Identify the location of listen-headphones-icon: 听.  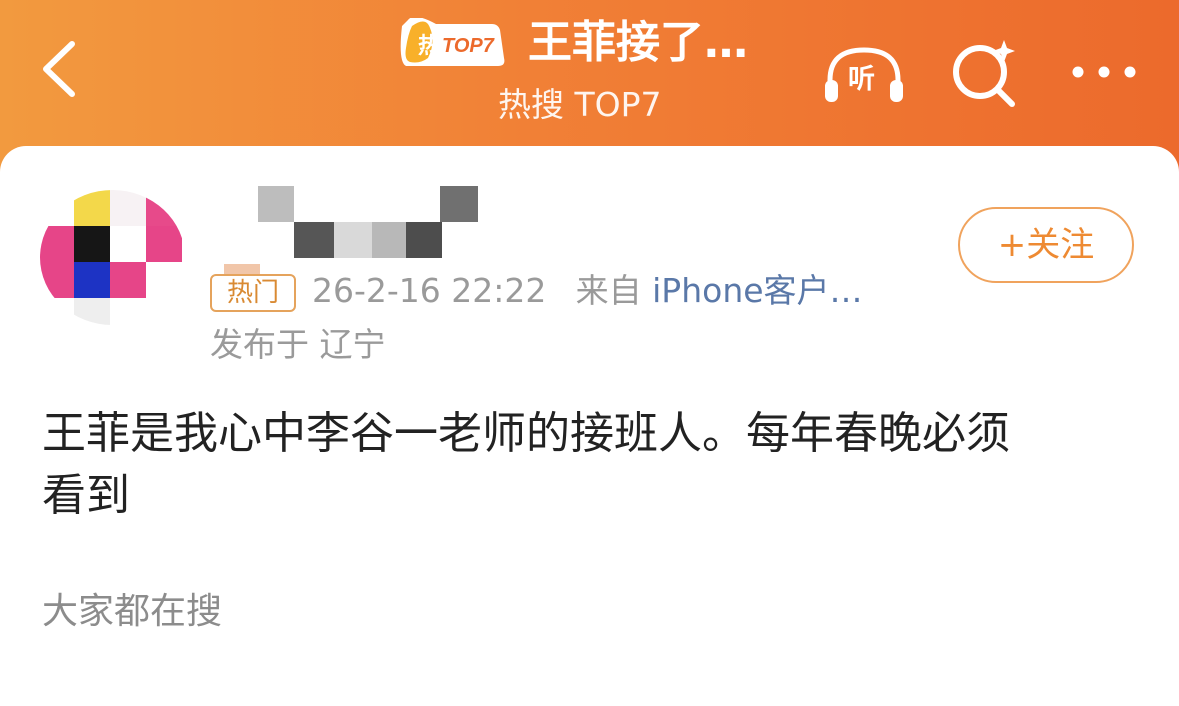
(864, 75).